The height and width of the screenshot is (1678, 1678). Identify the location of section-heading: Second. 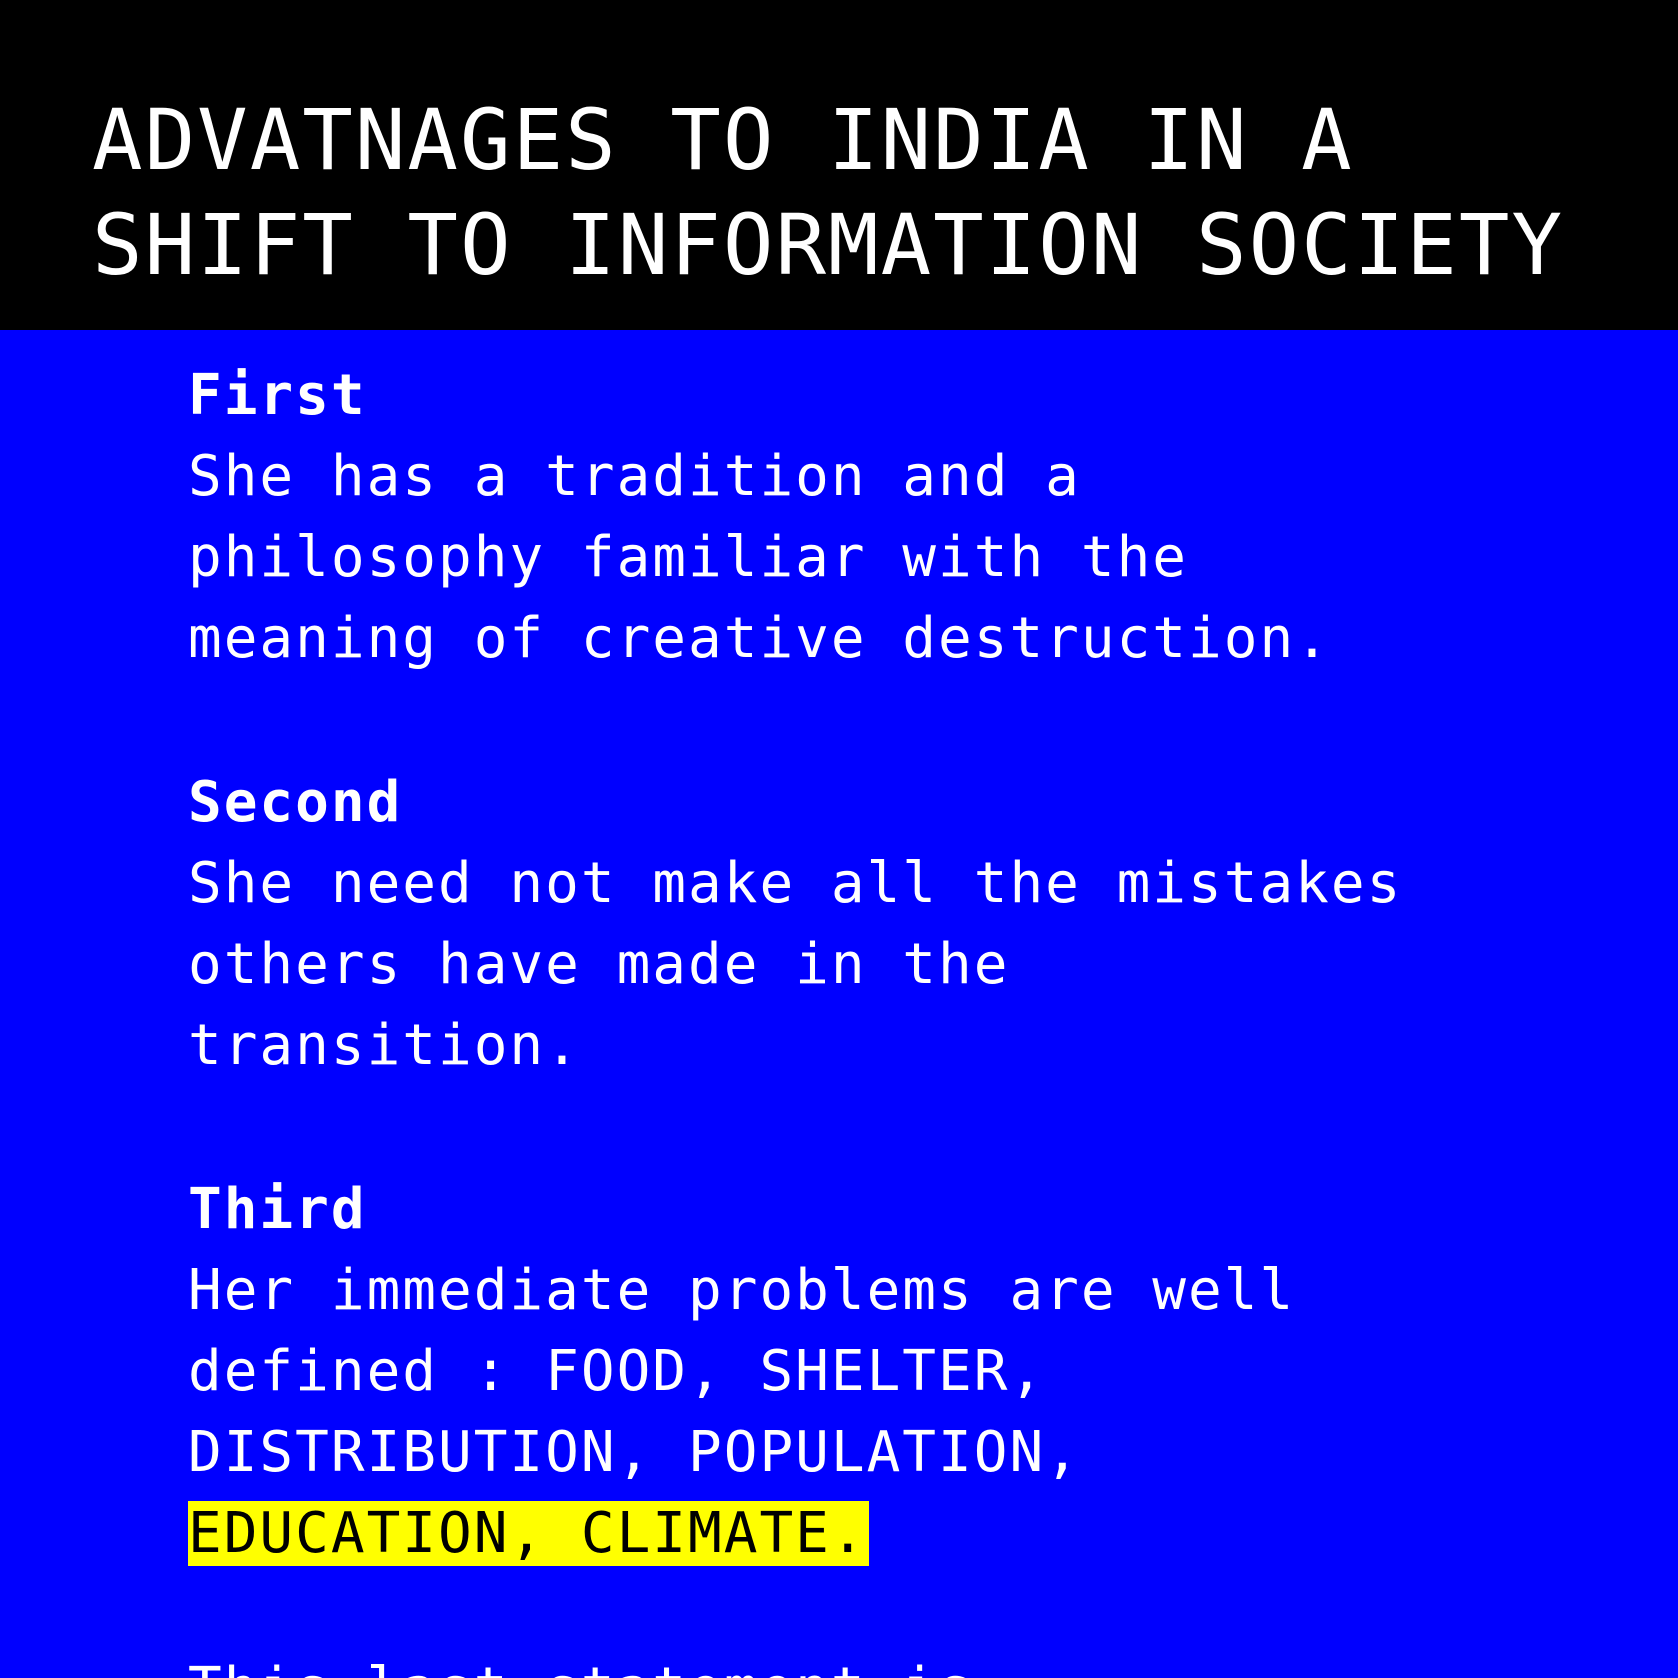
(295, 802).